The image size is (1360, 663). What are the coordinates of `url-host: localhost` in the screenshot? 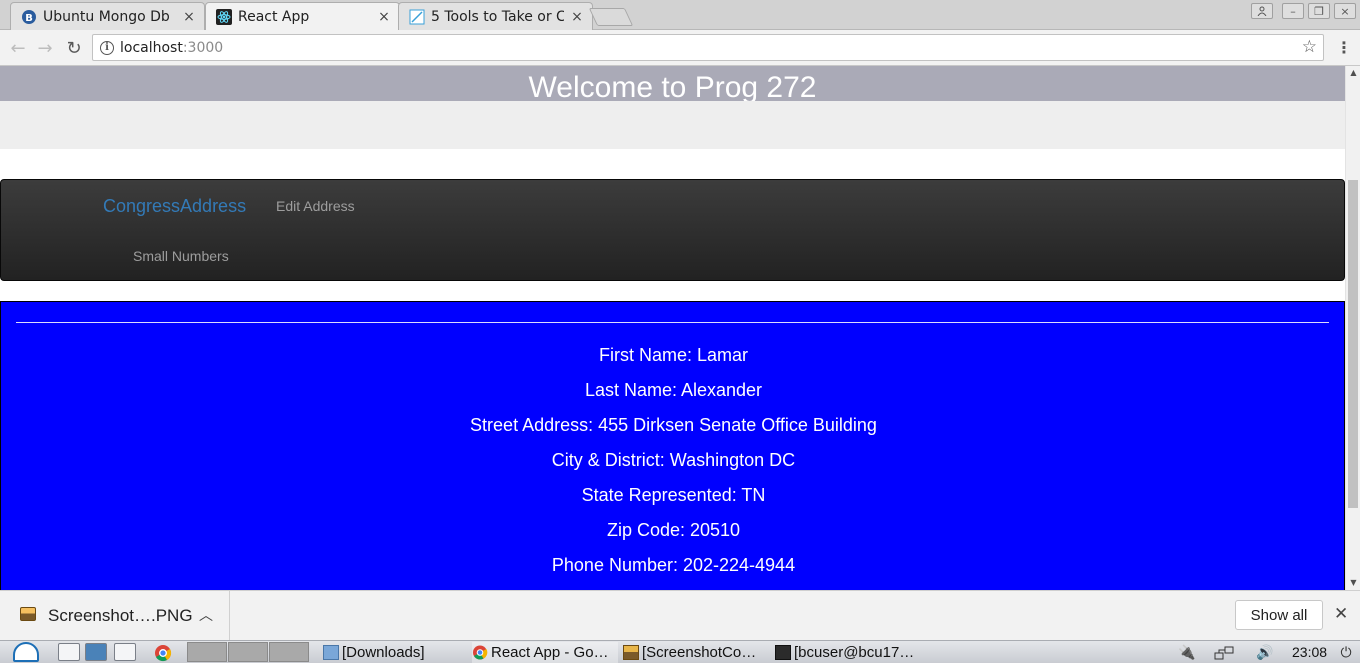 It's located at (151, 47).